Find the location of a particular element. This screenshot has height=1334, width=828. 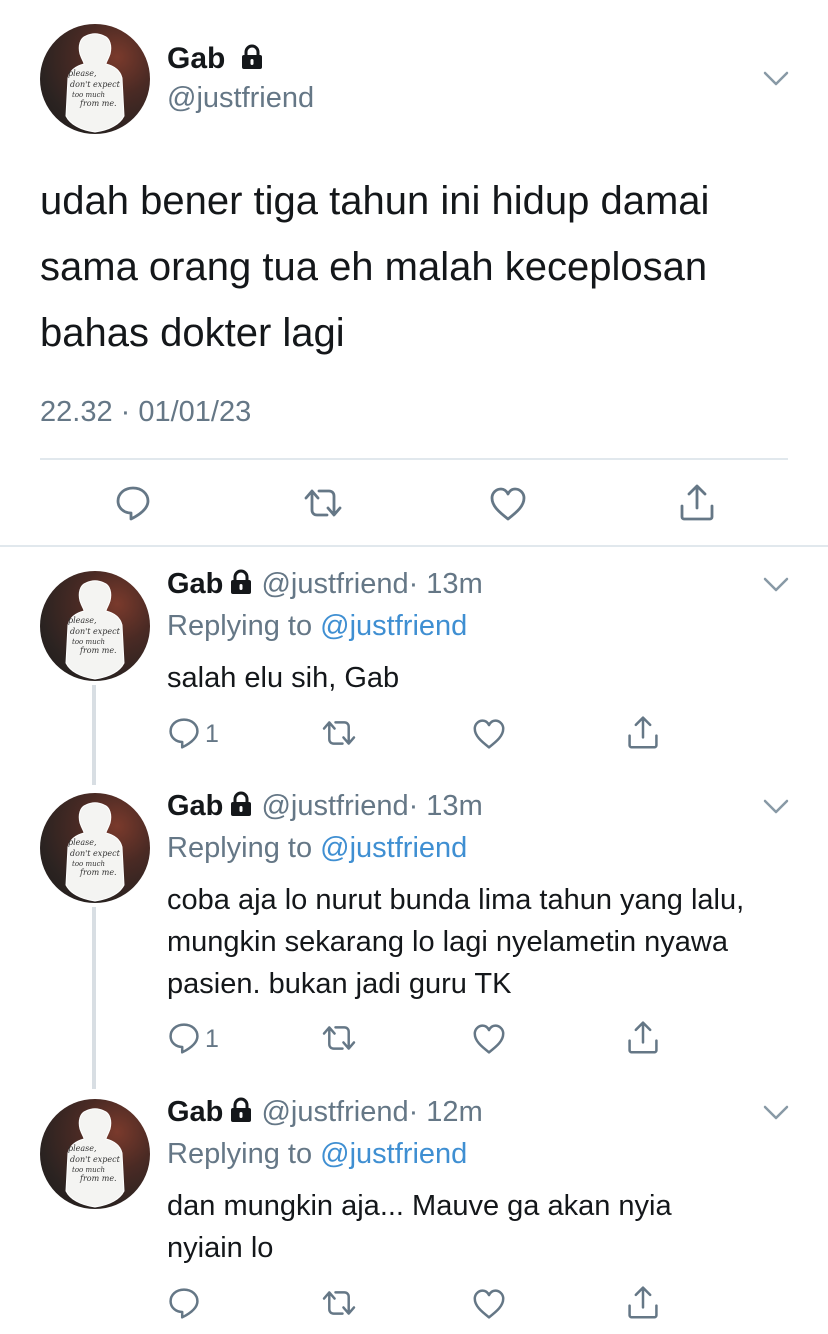

tweet-timestamp: 22.32 · 01/01/23 is located at coordinates (146, 412).